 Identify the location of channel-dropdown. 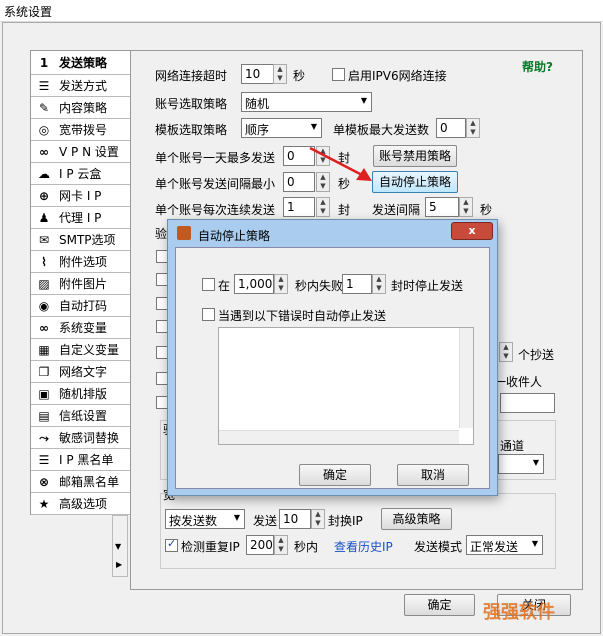
(521, 464).